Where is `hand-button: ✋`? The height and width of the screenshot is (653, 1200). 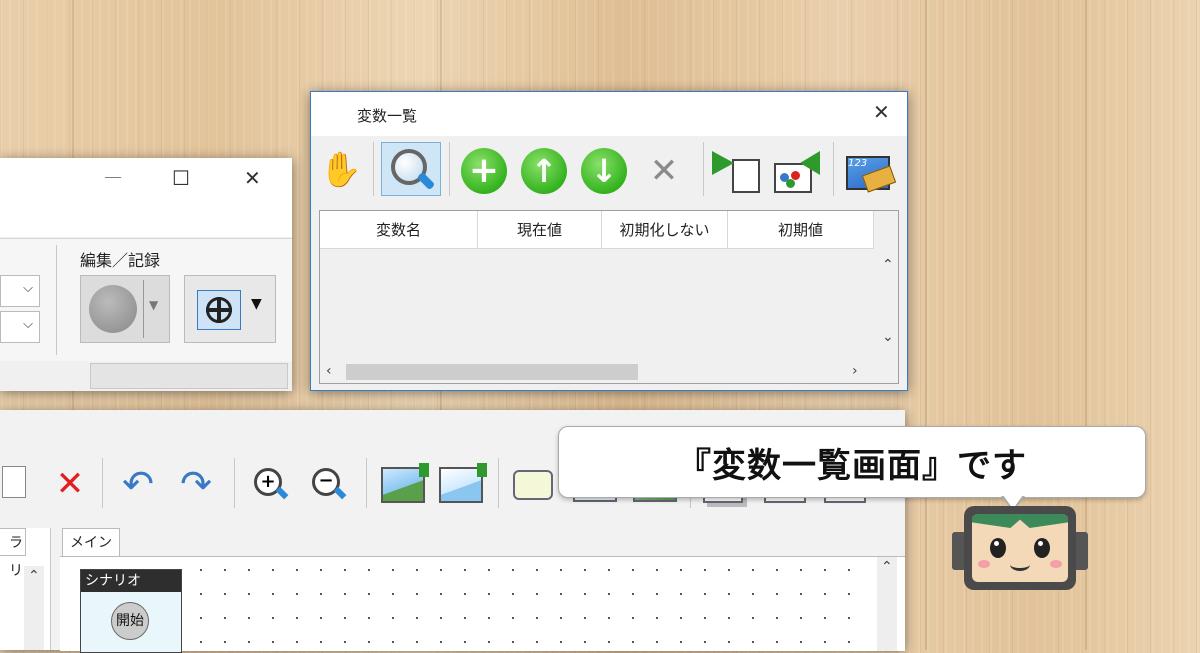 hand-button: ✋ is located at coordinates (341, 170).